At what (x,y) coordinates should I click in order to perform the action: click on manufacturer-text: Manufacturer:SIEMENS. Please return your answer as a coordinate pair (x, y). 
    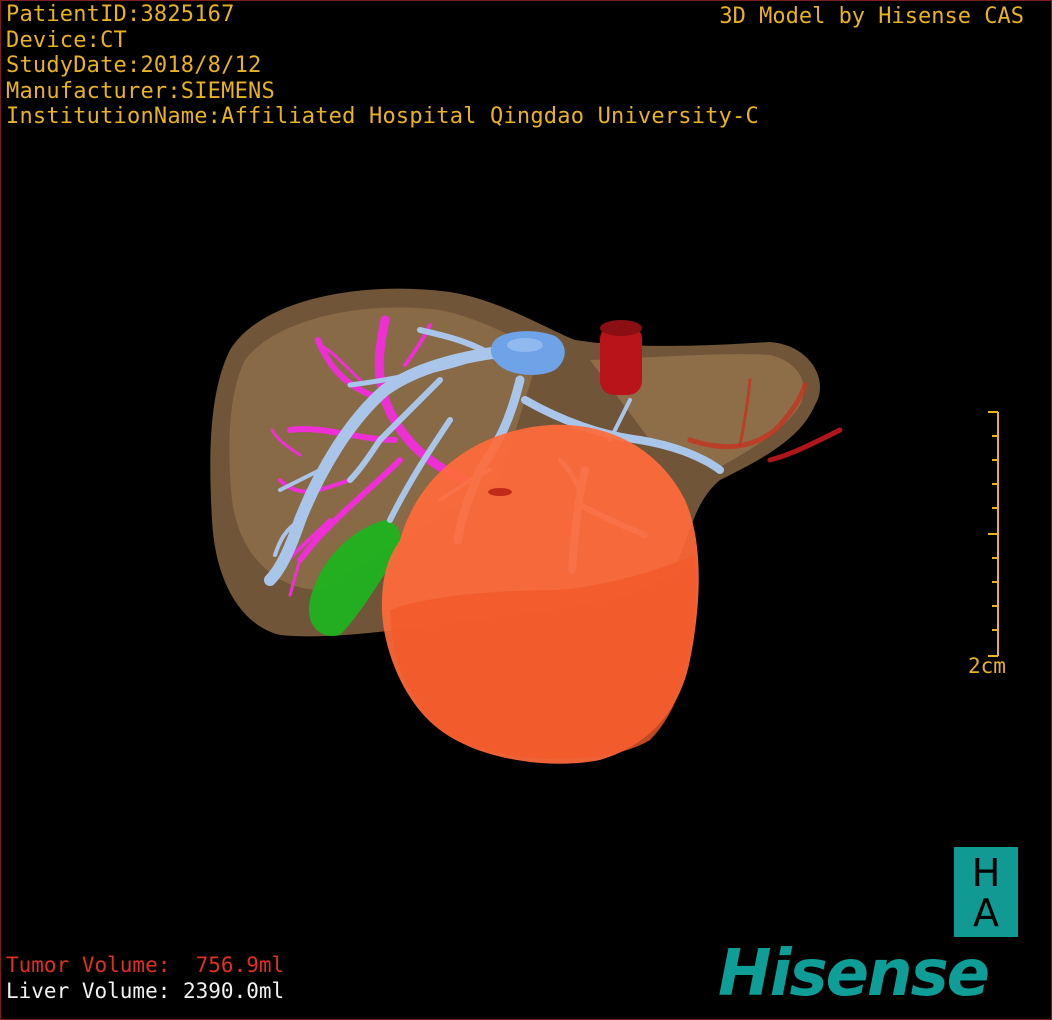
    Looking at the image, I should click on (140, 91).